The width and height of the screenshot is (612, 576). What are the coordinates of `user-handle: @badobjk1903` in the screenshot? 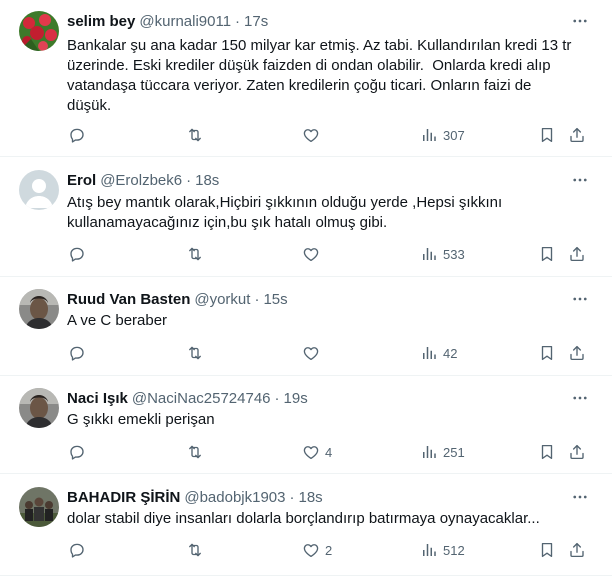 It's located at (234, 497).